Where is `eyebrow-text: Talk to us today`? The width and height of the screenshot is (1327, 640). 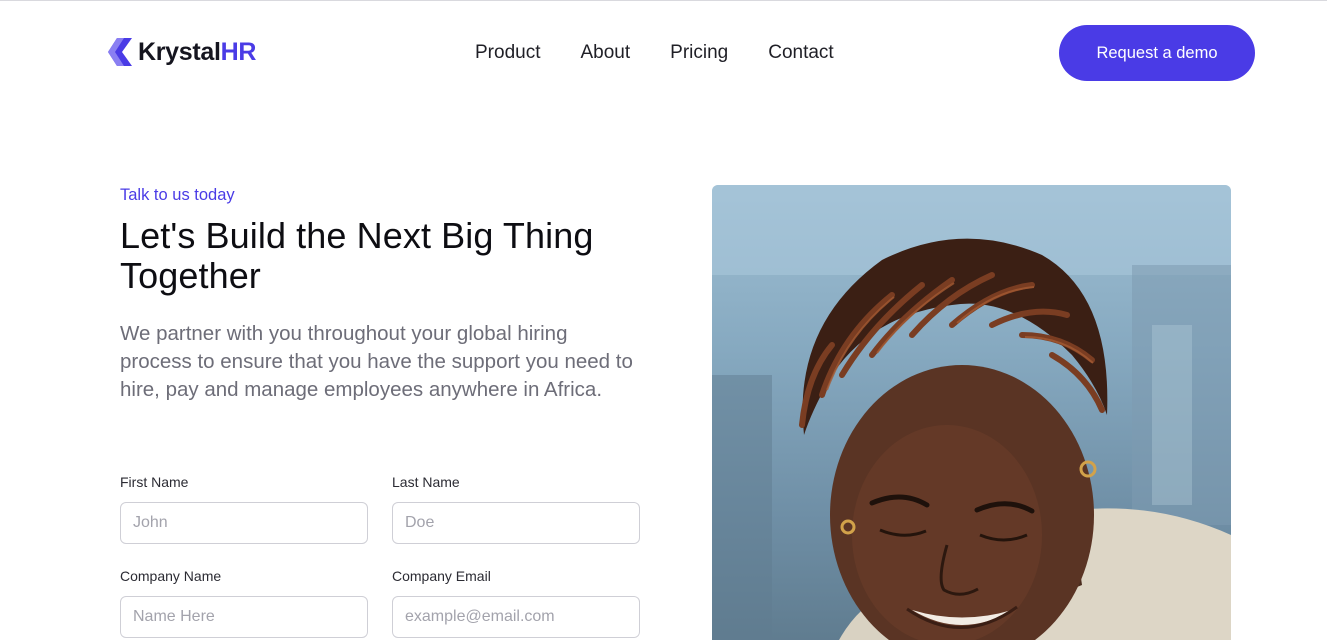 eyebrow-text: Talk to us today is located at coordinates (177, 195).